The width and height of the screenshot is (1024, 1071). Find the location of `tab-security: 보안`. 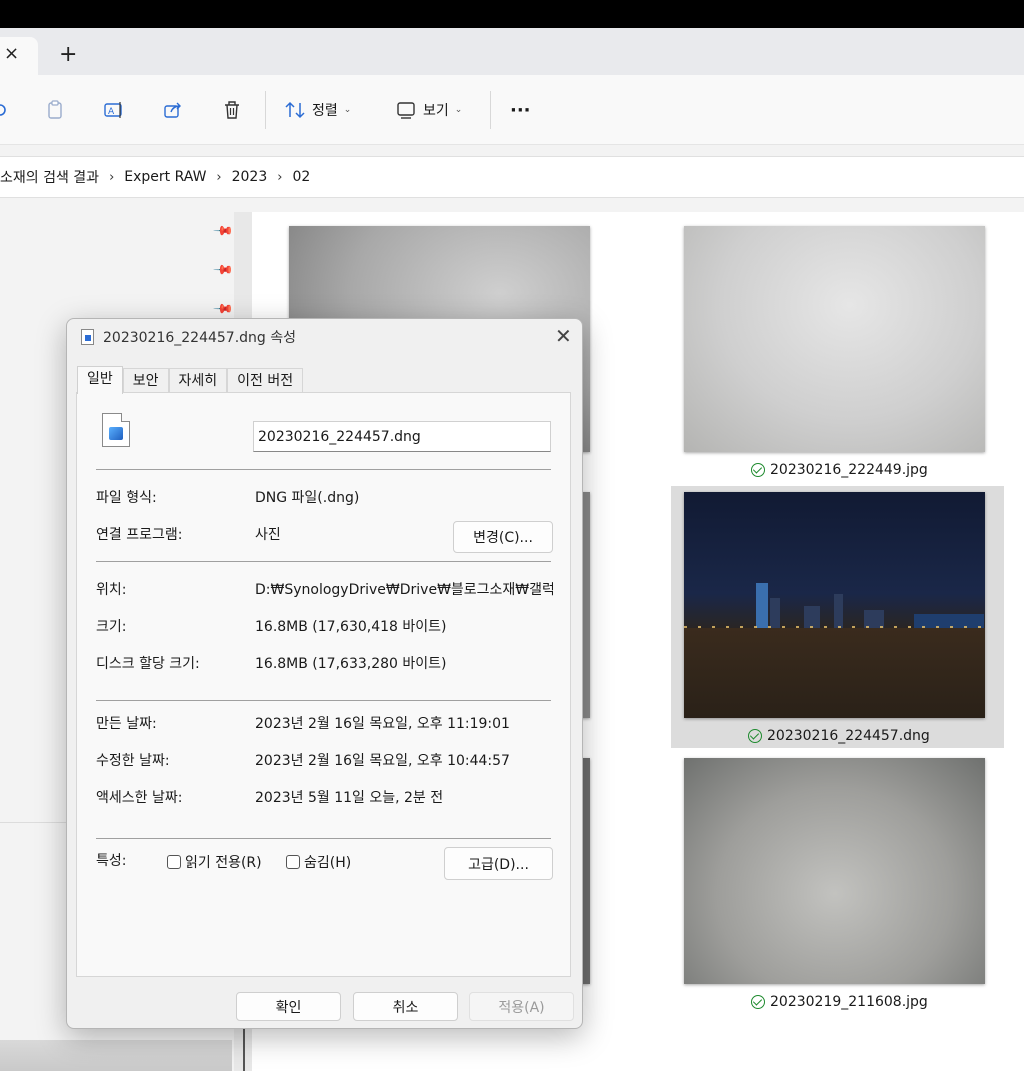

tab-security: 보안 is located at coordinates (145, 381).